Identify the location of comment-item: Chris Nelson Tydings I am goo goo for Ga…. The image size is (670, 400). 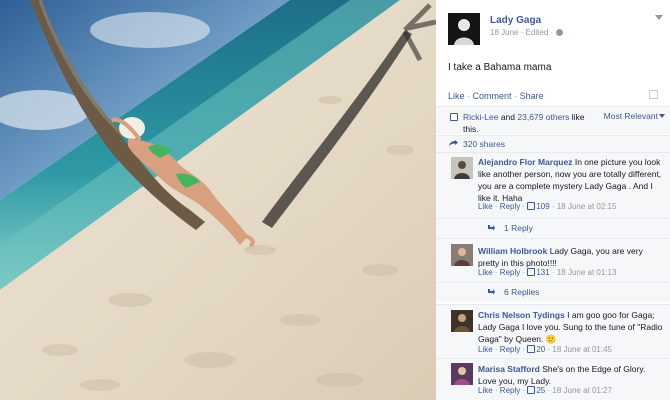
(553, 331).